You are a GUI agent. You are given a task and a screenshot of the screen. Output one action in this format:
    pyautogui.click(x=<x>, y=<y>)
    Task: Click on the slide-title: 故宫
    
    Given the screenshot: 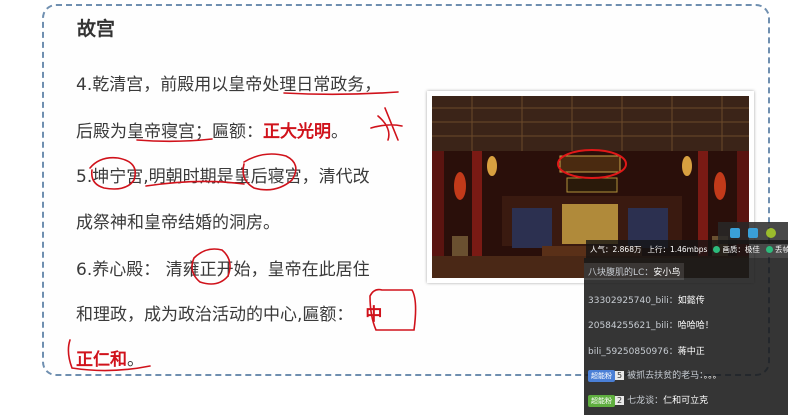 What is the action you would take?
    pyautogui.click(x=96, y=29)
    